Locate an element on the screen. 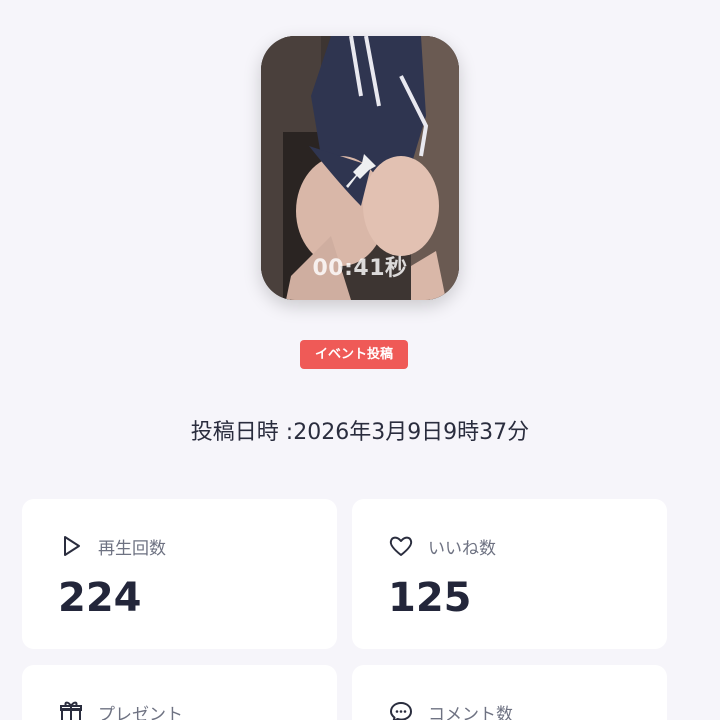 The height and width of the screenshot is (720, 720). event-post-badge: イベント投稿 is located at coordinates (354, 354).